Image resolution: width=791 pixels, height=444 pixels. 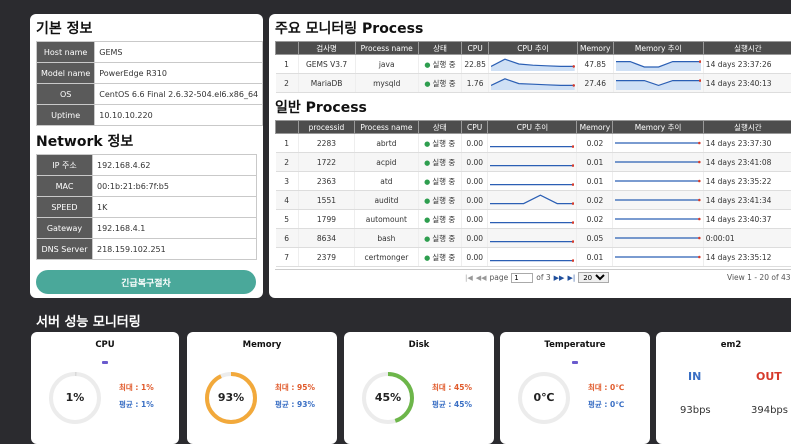 What do you see at coordinates (747, 83) in the screenshot?
I see `runtime-value: 14 days 23:40:13` at bounding box center [747, 83].